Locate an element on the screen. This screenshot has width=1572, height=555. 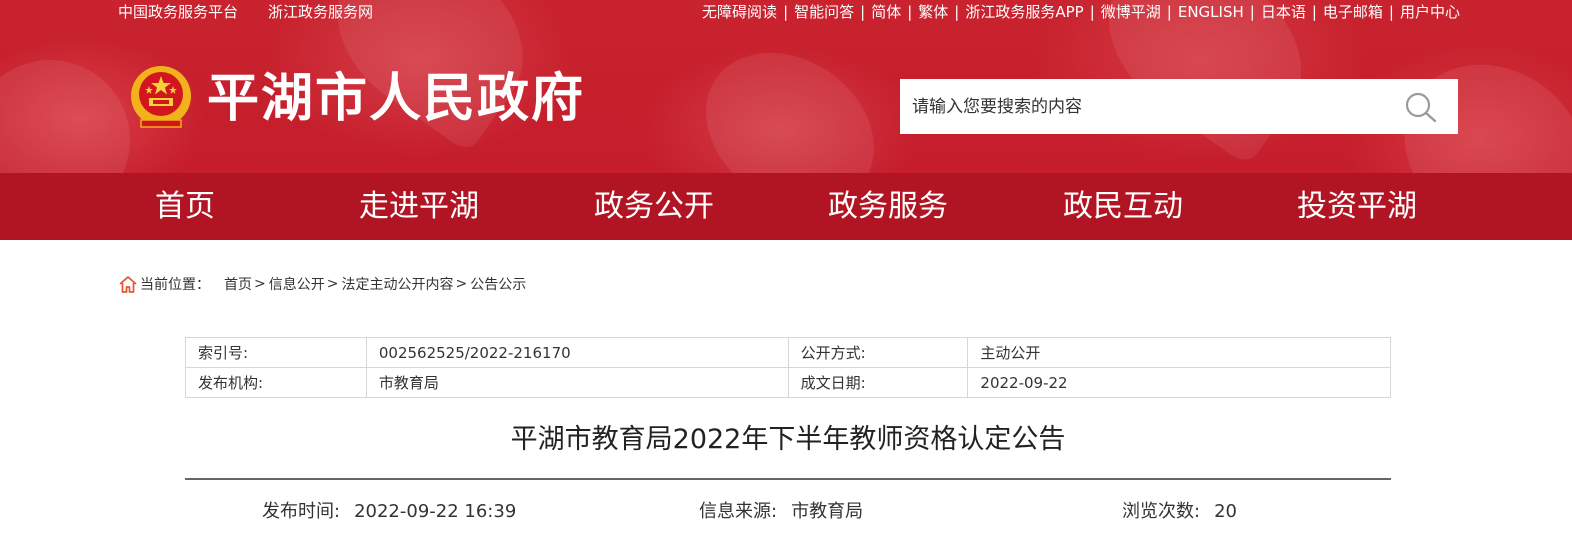
nav-item-investment: 投资平湖 is located at coordinates (1357, 206).